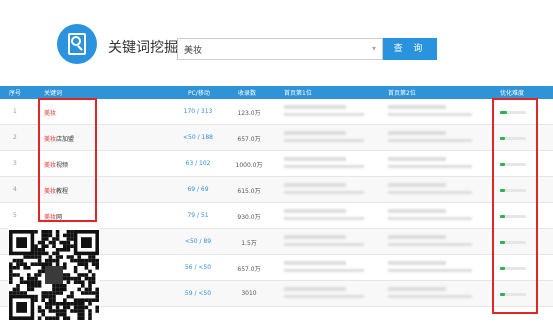 The image size is (553, 328). I want to click on row-index: 5, so click(15, 215).